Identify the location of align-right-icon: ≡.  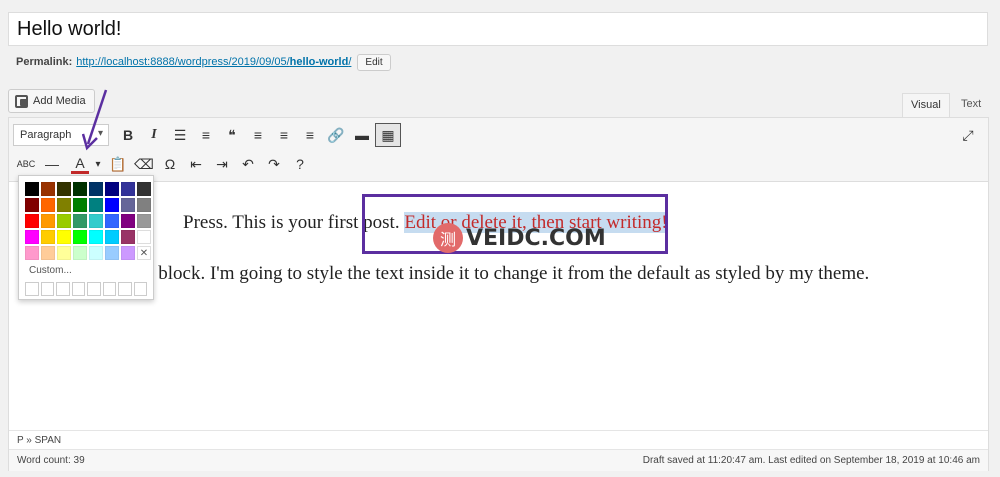
(310, 135).